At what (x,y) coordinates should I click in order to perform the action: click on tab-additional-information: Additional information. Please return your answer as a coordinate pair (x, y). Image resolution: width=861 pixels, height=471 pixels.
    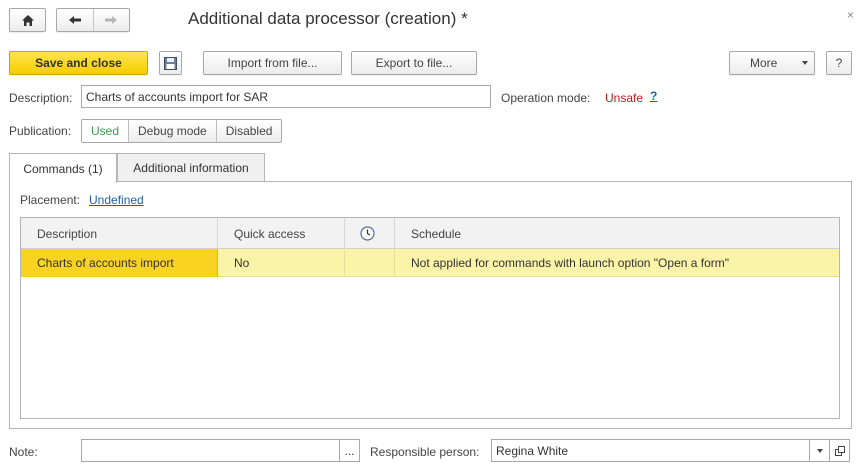
    Looking at the image, I should click on (191, 167).